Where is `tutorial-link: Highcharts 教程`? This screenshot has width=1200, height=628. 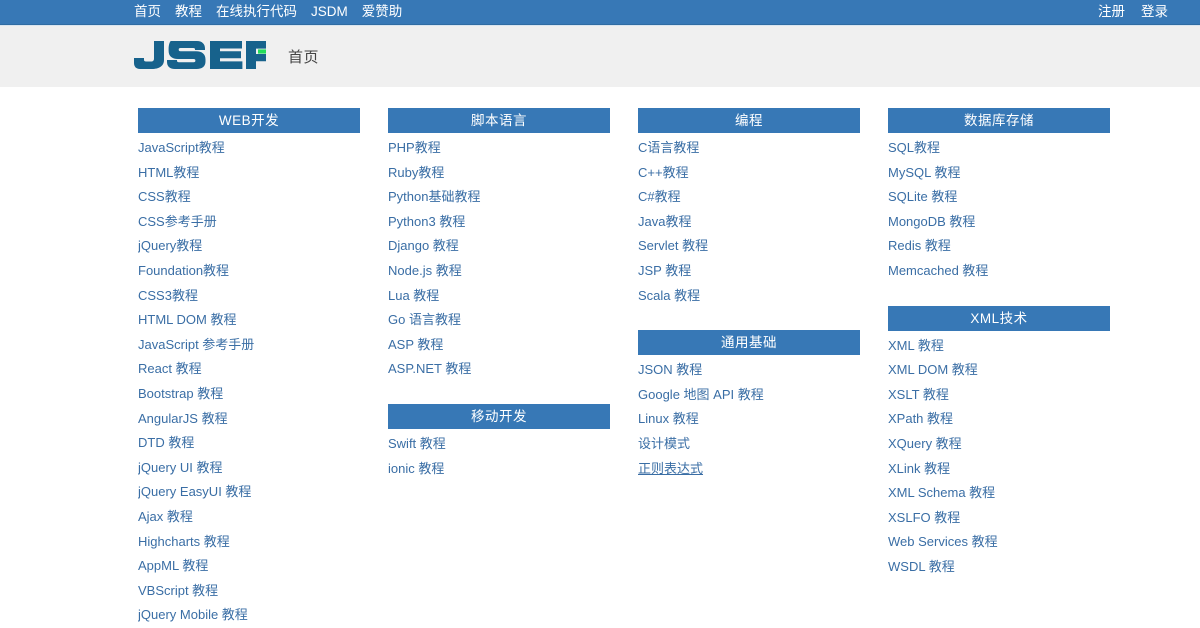
tutorial-link: Highcharts 教程 is located at coordinates (184, 541).